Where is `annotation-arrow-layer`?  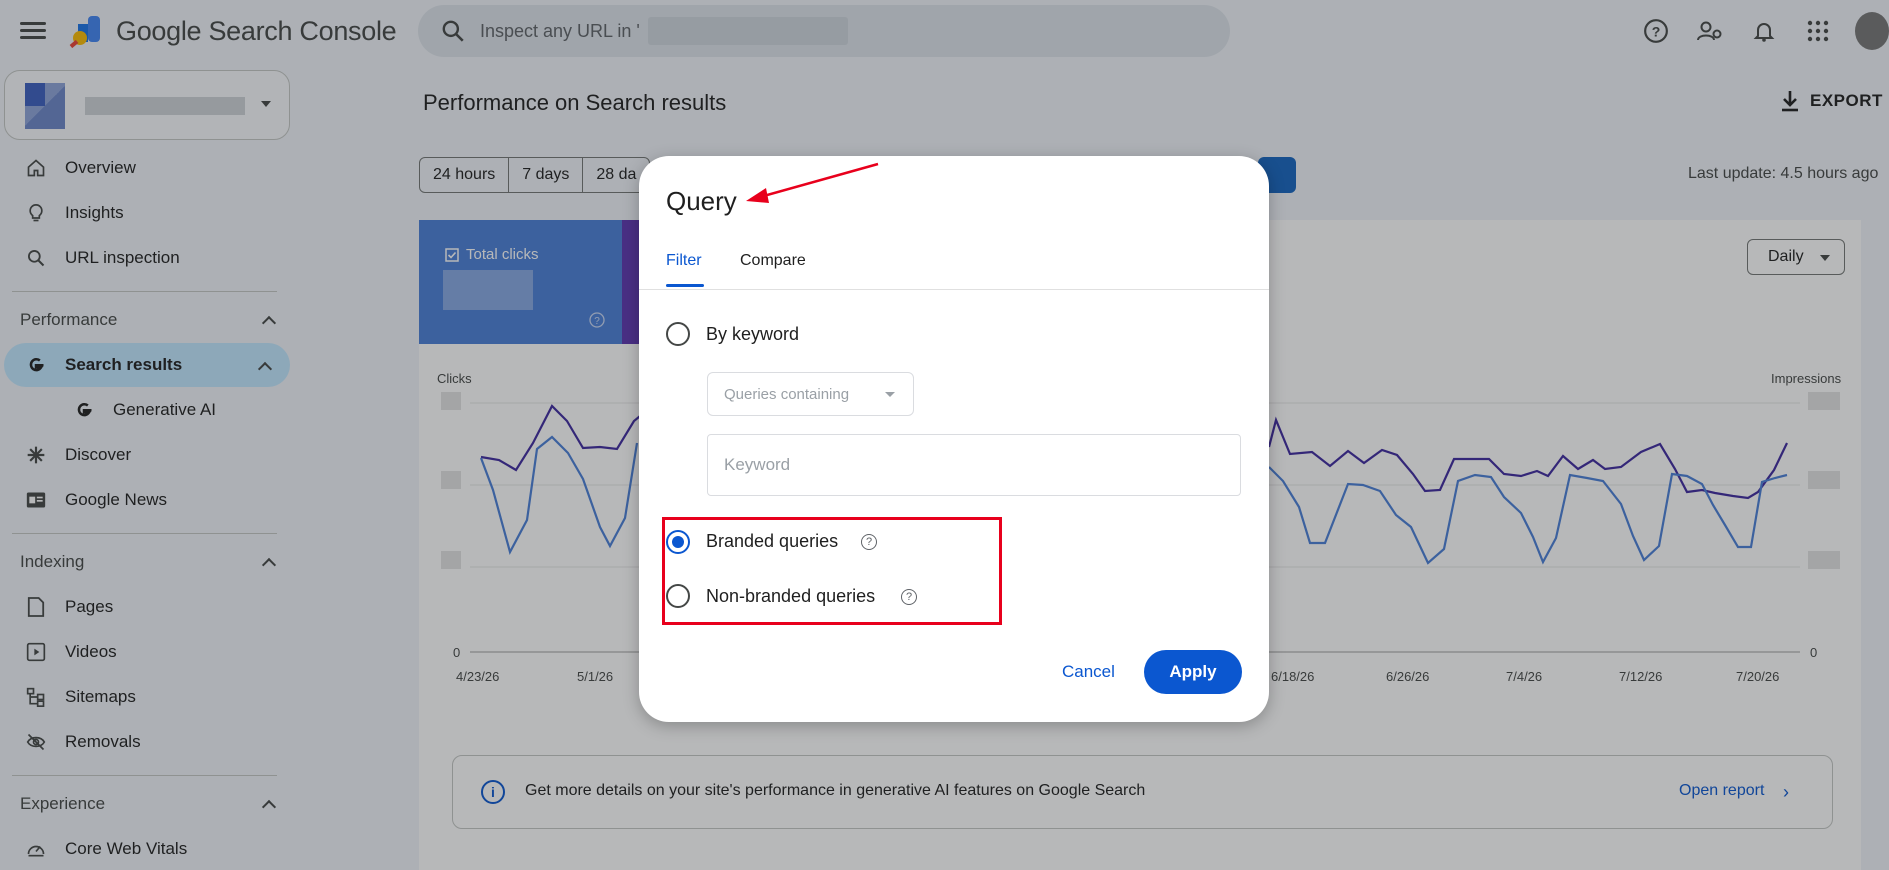 annotation-arrow-layer is located at coordinates (812, 182).